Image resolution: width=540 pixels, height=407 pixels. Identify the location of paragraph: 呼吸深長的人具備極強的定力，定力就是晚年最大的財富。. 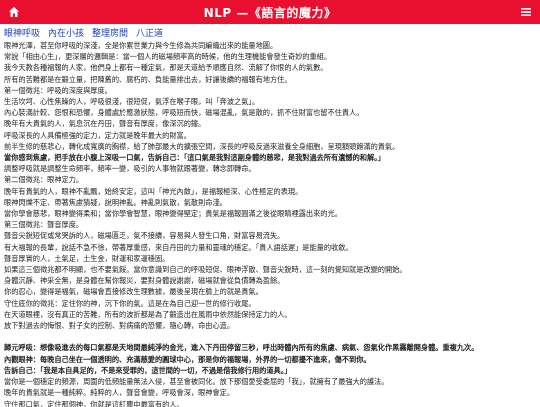
(270, 135).